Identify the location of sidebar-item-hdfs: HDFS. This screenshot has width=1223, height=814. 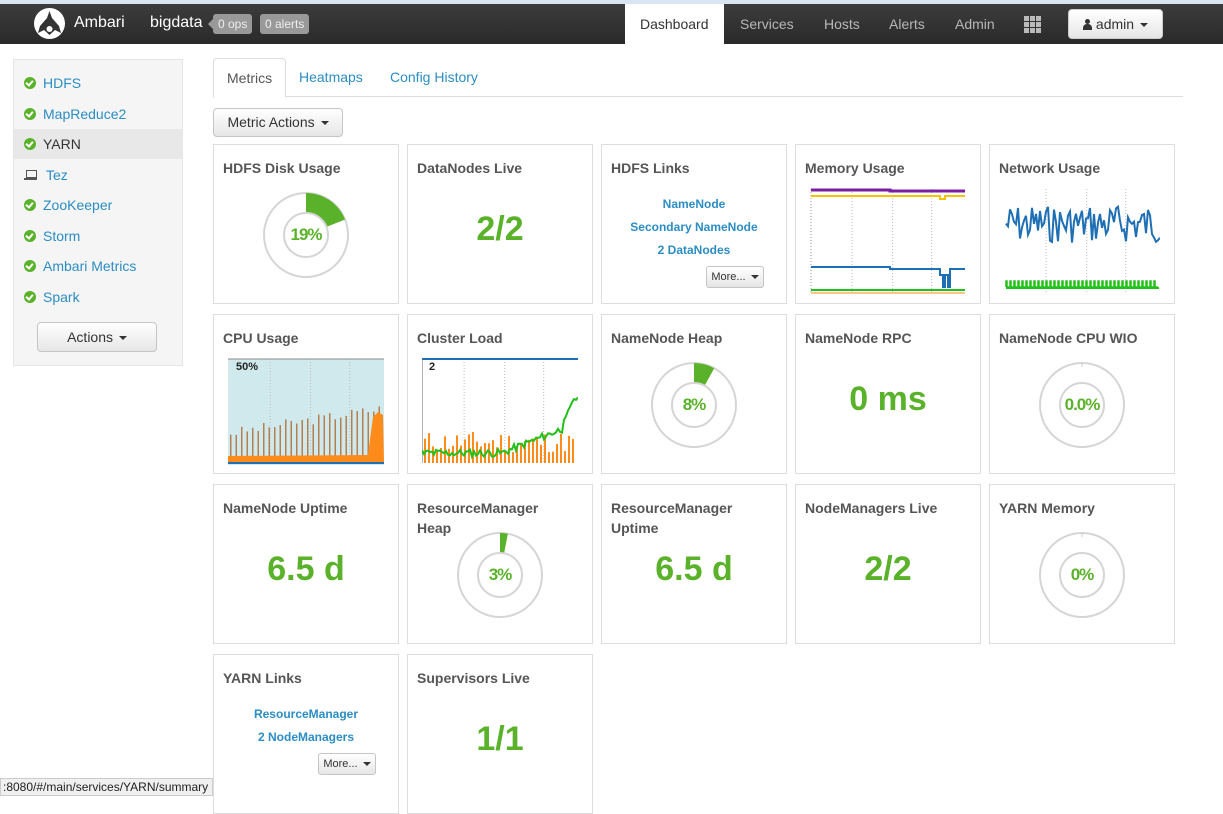
(98, 83).